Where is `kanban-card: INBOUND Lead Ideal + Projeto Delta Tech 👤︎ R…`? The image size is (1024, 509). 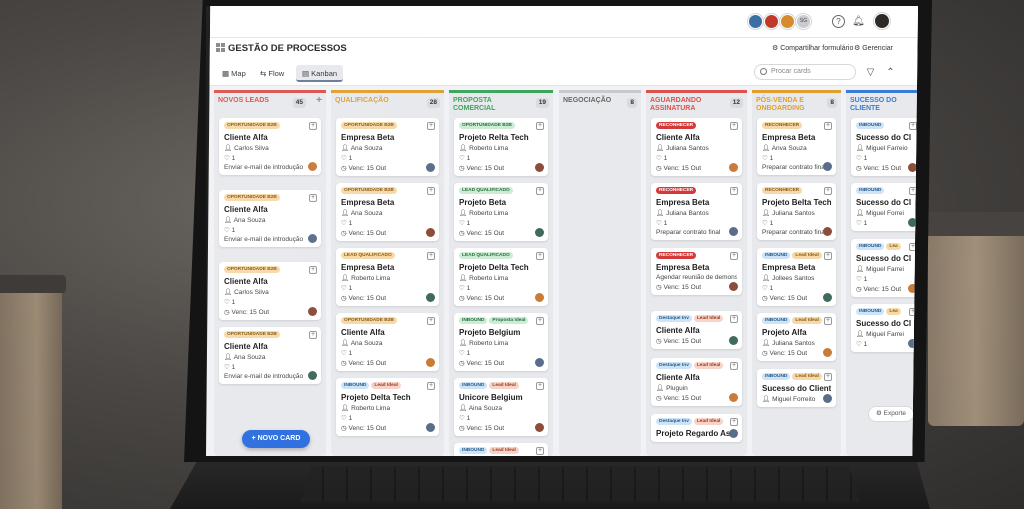 kanban-card: INBOUND Lead Ideal + Projeto Delta Tech 👤︎ R… is located at coordinates (387, 407).